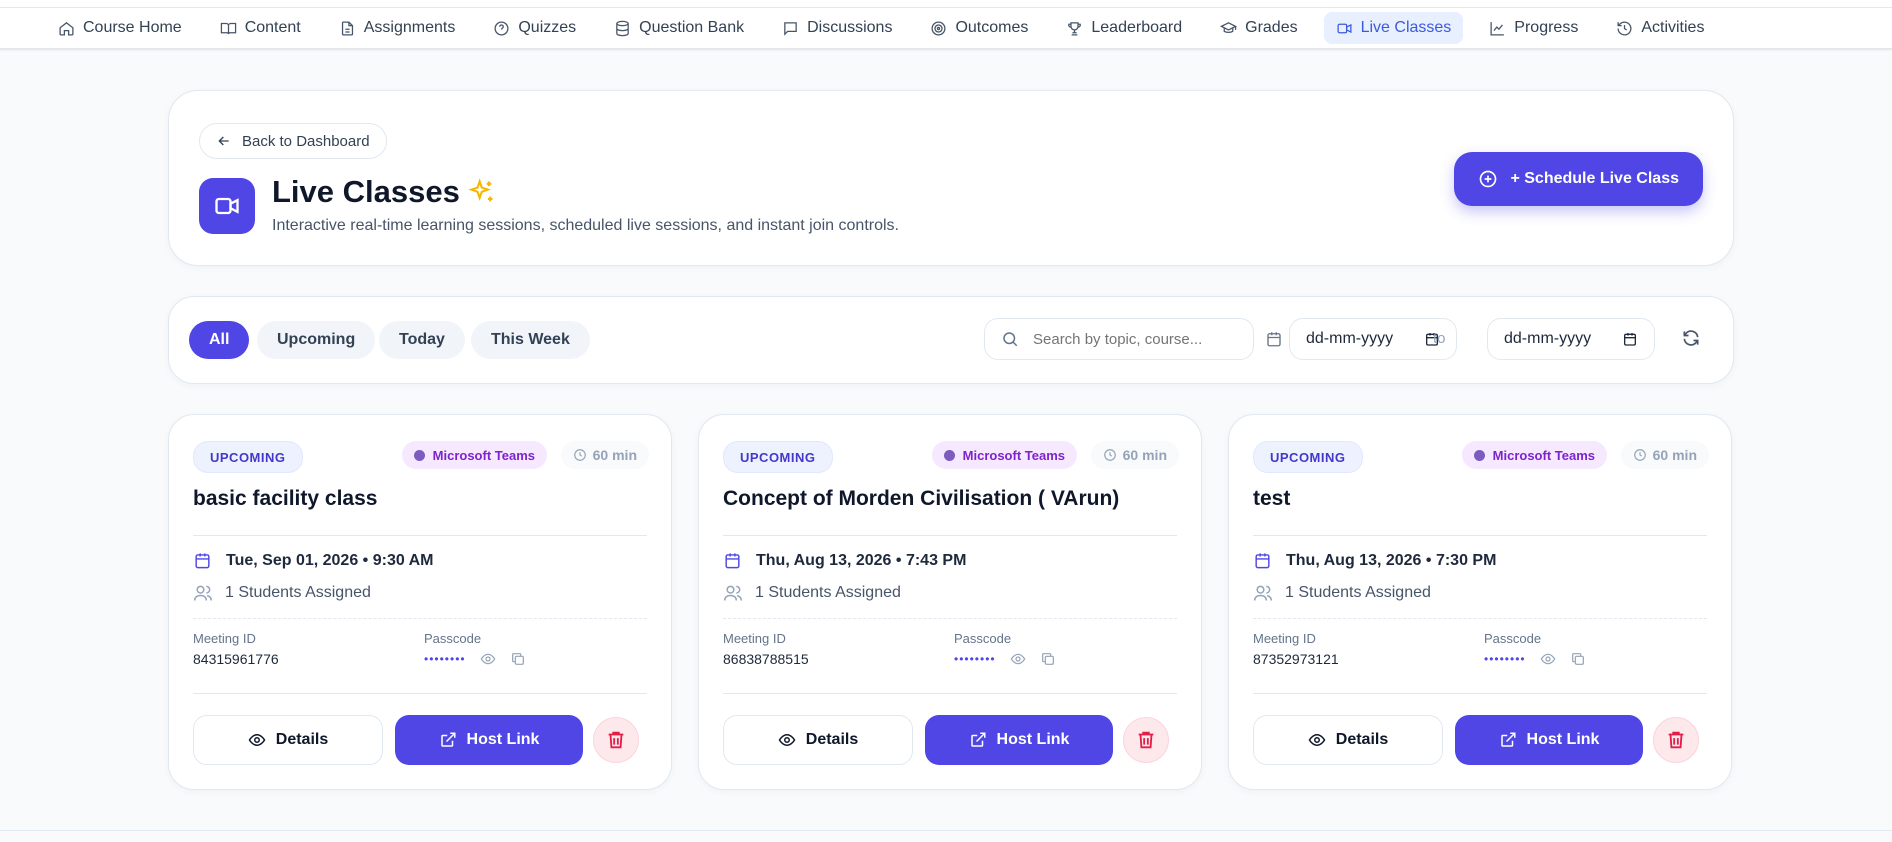  What do you see at coordinates (409, 27) in the screenshot?
I see `nav-label: Assignments` at bounding box center [409, 27].